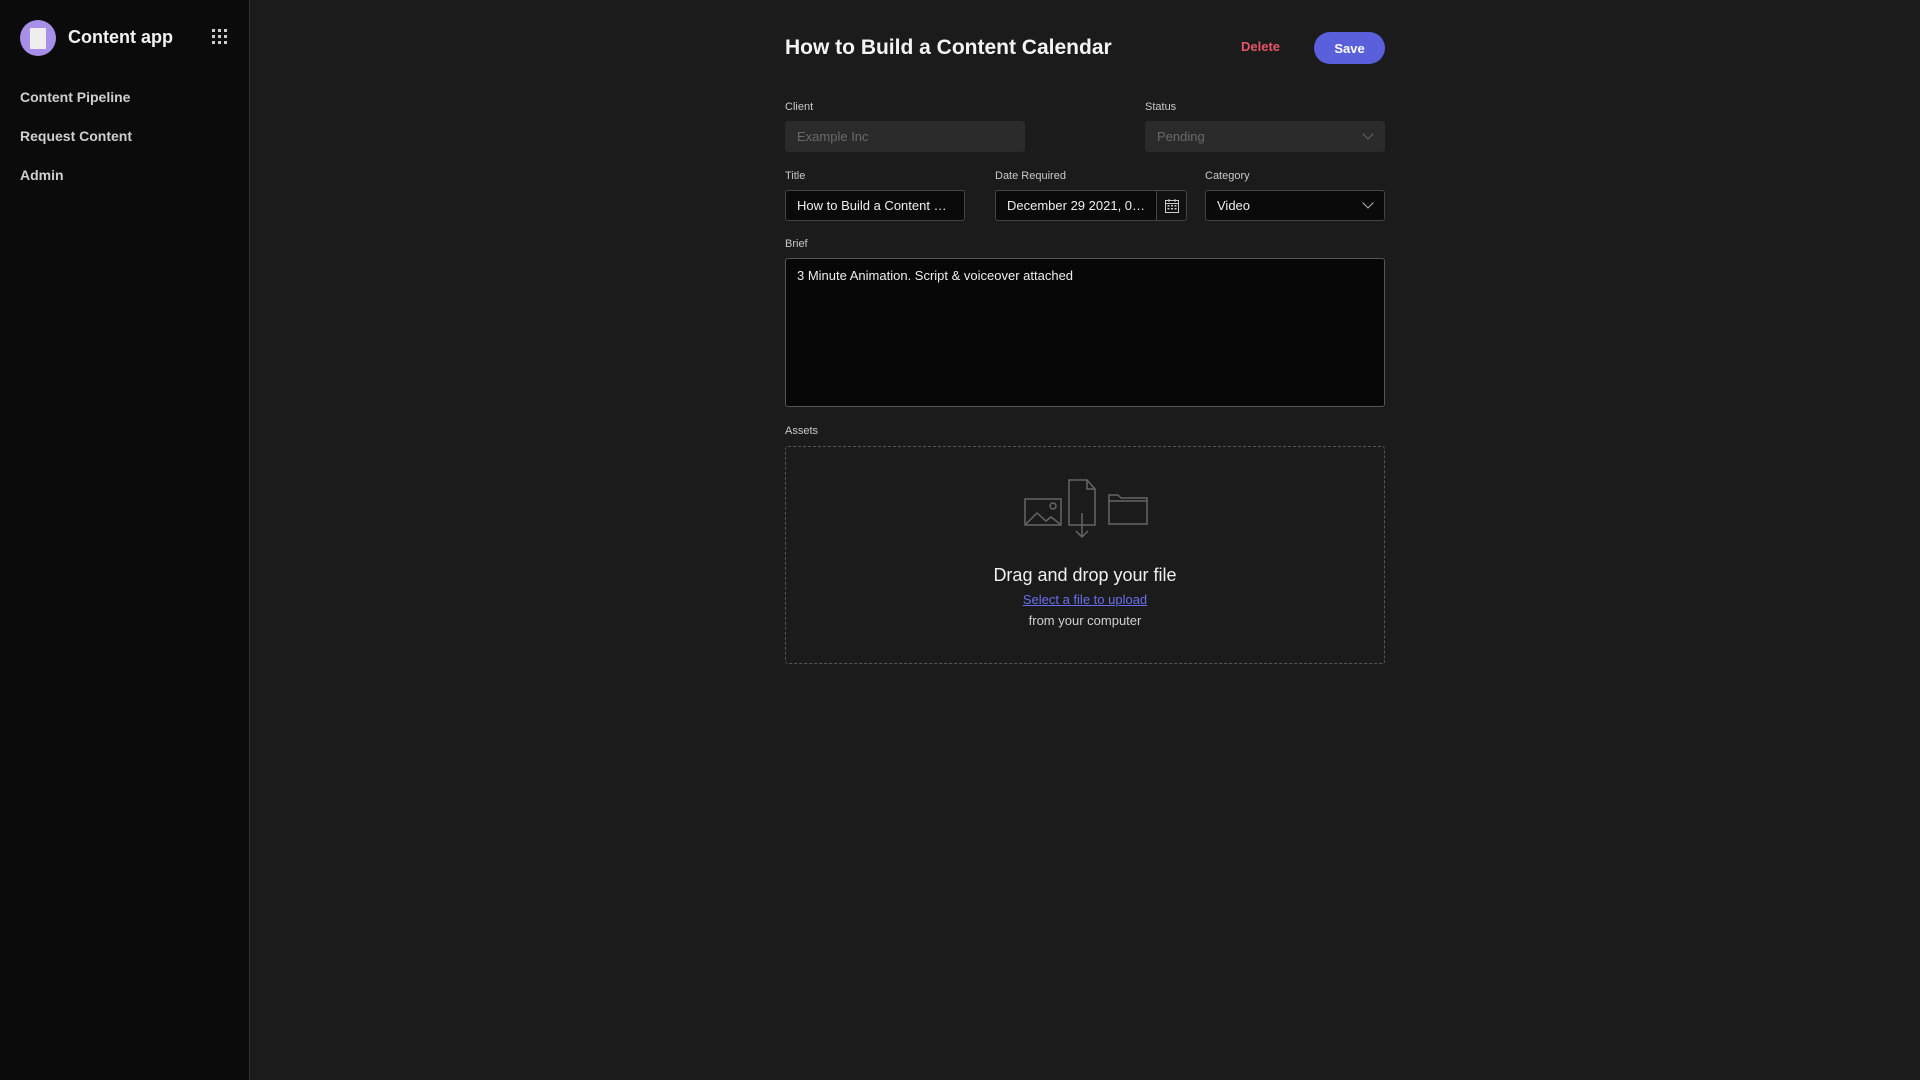  What do you see at coordinates (1181, 136) in the screenshot?
I see `status-value: Pending` at bounding box center [1181, 136].